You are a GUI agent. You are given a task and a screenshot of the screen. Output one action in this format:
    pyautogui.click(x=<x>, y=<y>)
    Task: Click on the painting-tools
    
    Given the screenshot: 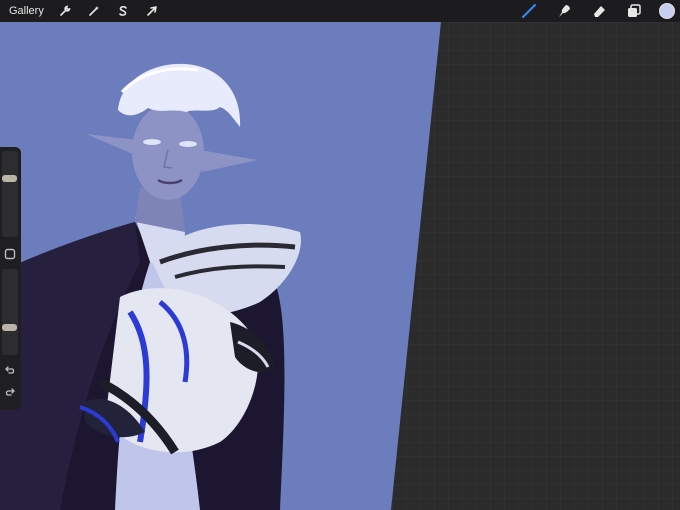 What is the action you would take?
    pyautogui.click(x=592, y=11)
    